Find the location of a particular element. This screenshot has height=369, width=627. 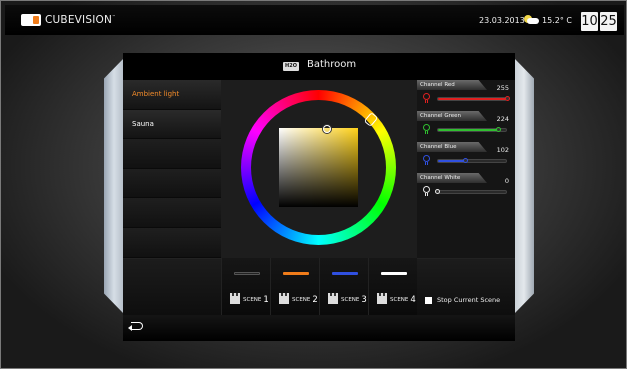

color-wheel is located at coordinates (318, 167).